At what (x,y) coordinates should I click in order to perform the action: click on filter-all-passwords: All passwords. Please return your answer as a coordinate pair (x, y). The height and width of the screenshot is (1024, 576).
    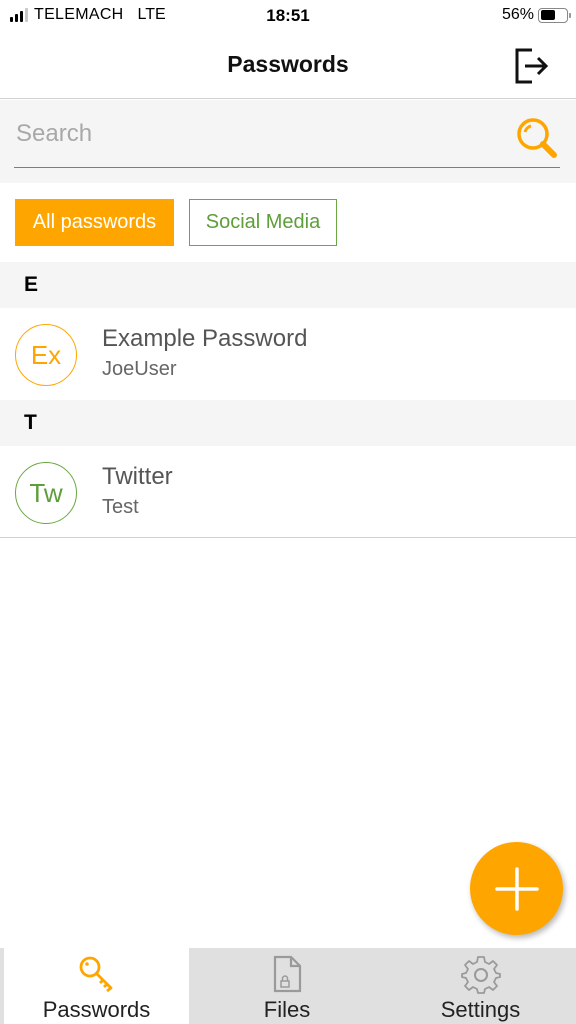
    Looking at the image, I should click on (94, 222).